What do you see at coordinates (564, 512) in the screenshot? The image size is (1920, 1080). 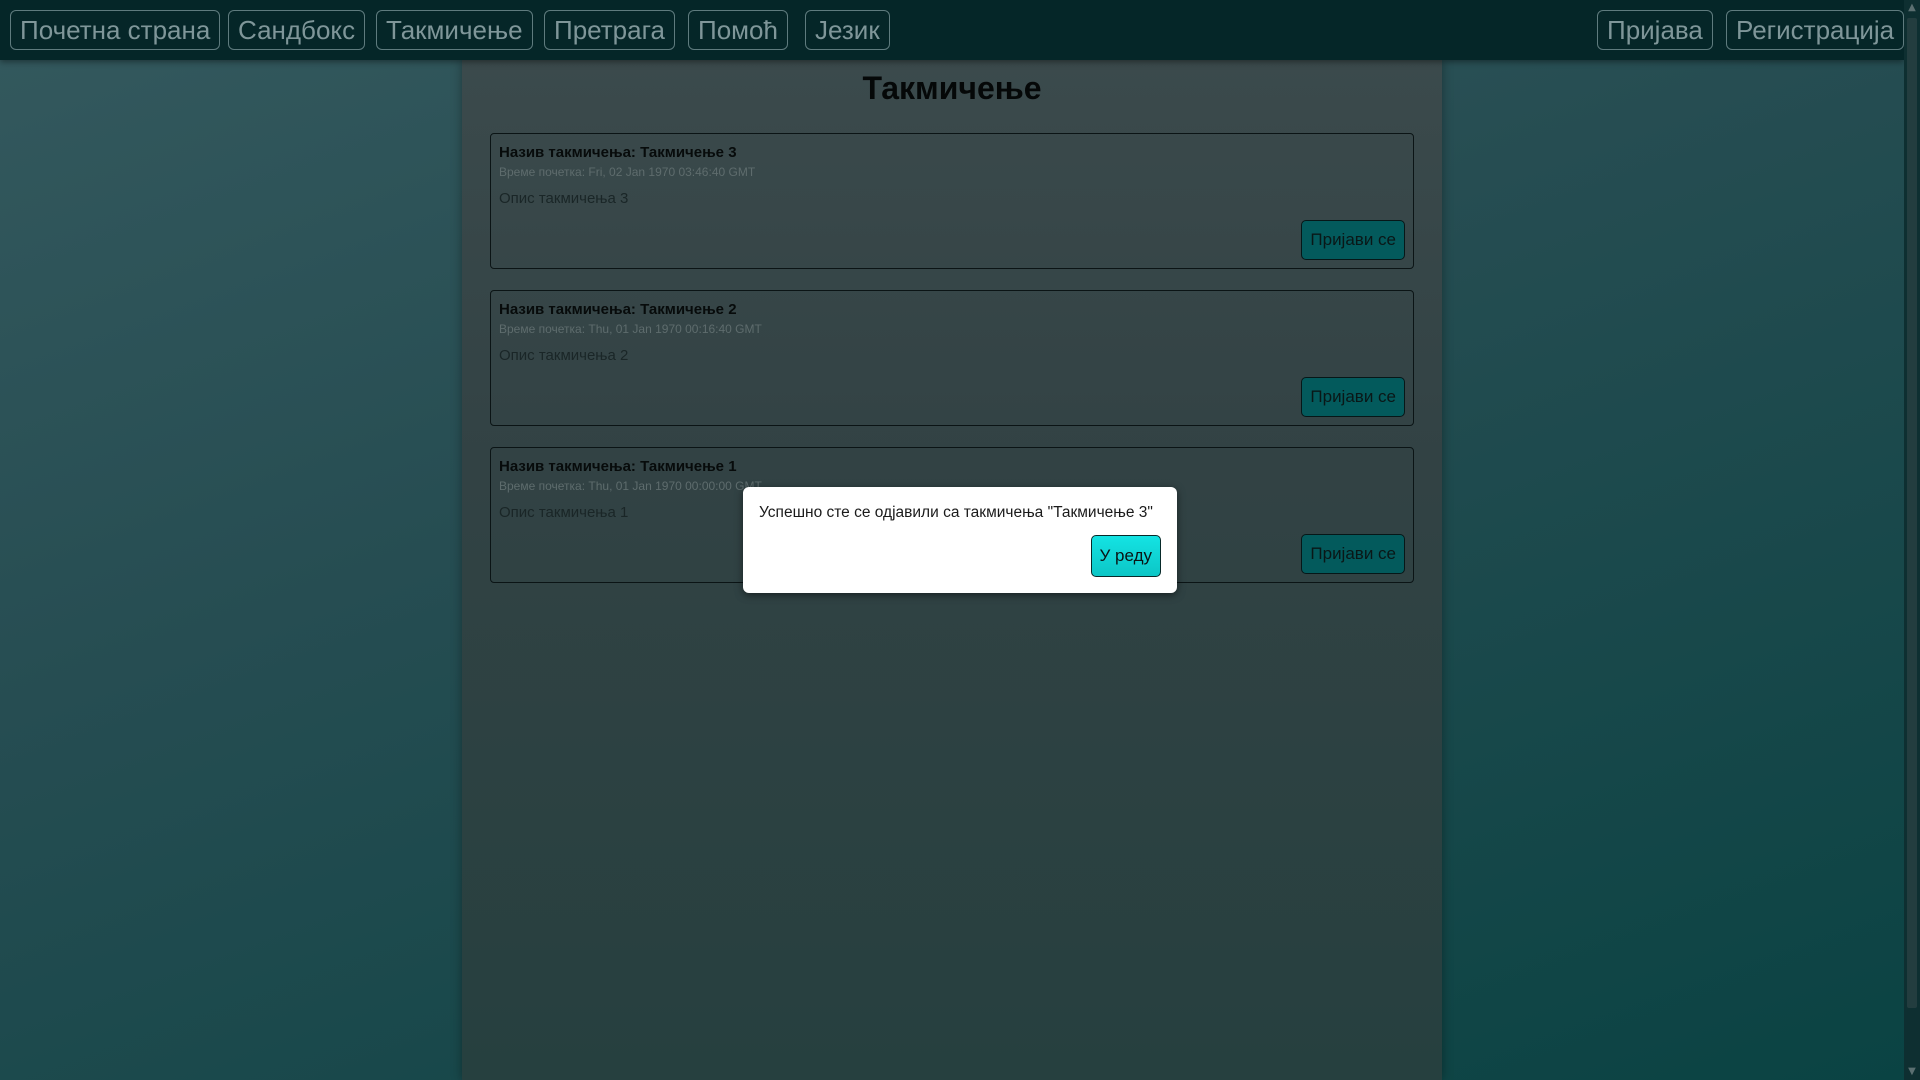 I see `competition-description: Опис такмичења 1` at bounding box center [564, 512].